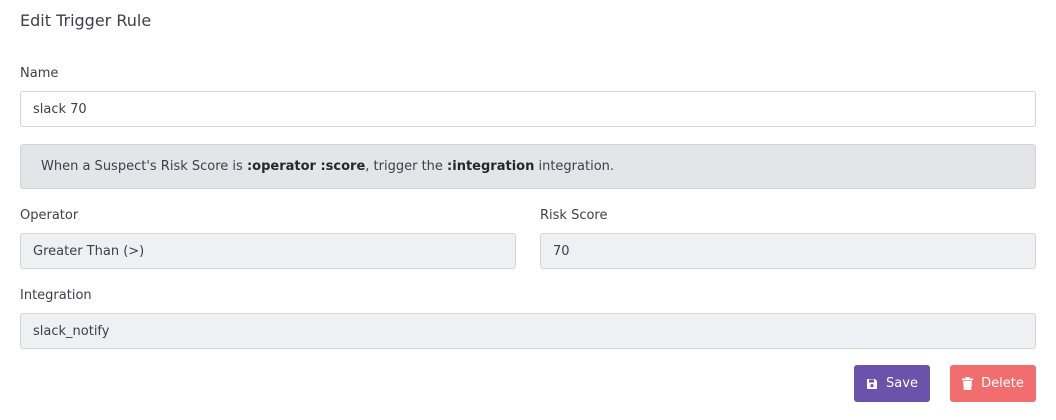  What do you see at coordinates (144, 166) in the screenshot?
I see `description-prefix: When a Suspect's Risk Score is` at bounding box center [144, 166].